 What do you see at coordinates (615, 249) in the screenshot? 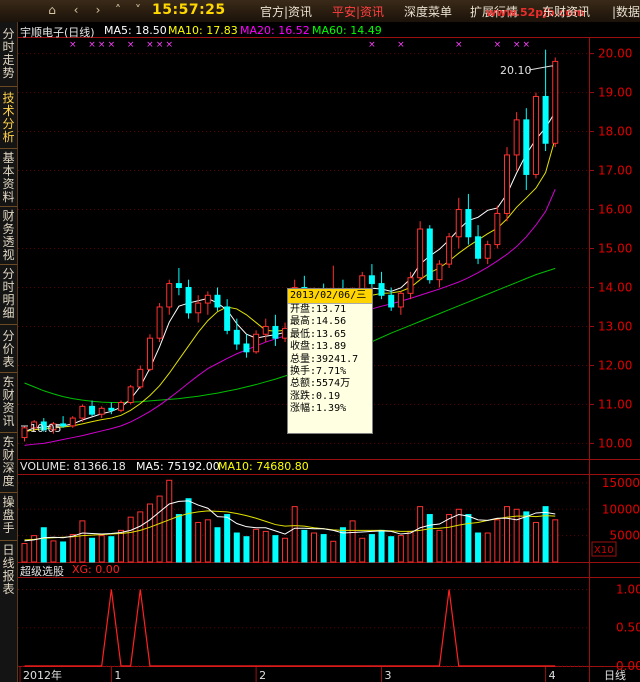
I see `price-tick-label: 15.00` at bounding box center [615, 249].